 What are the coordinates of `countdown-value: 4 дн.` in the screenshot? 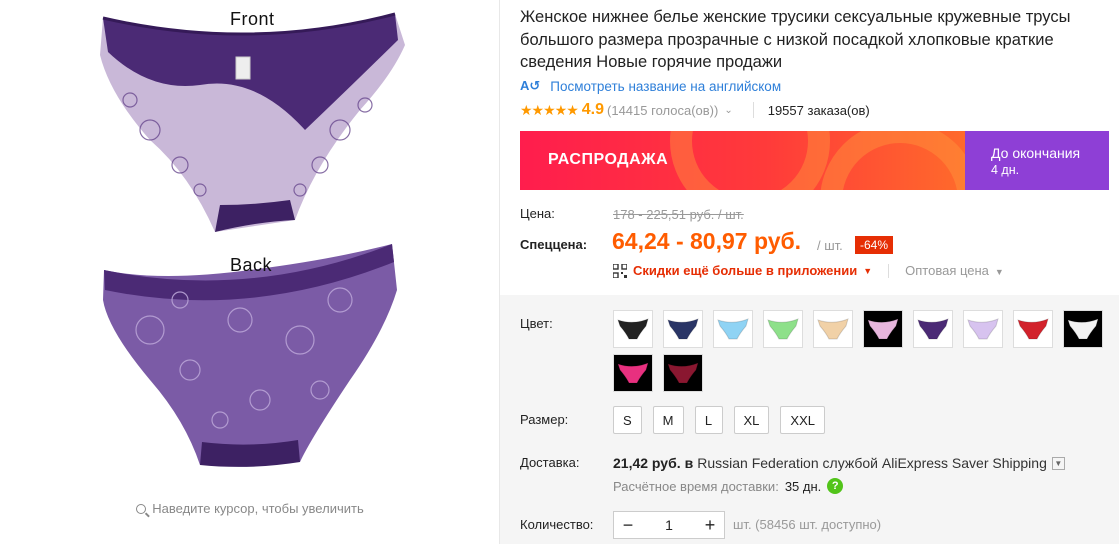 It's located at (1005, 170).